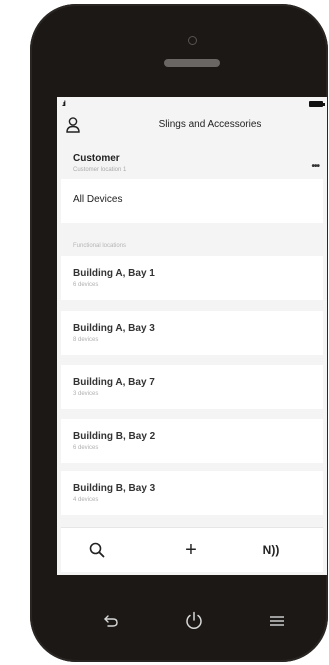 This screenshot has width=329, height=665. Describe the element at coordinates (100, 170) in the screenshot. I see `customer-location: Customer location 1` at that location.